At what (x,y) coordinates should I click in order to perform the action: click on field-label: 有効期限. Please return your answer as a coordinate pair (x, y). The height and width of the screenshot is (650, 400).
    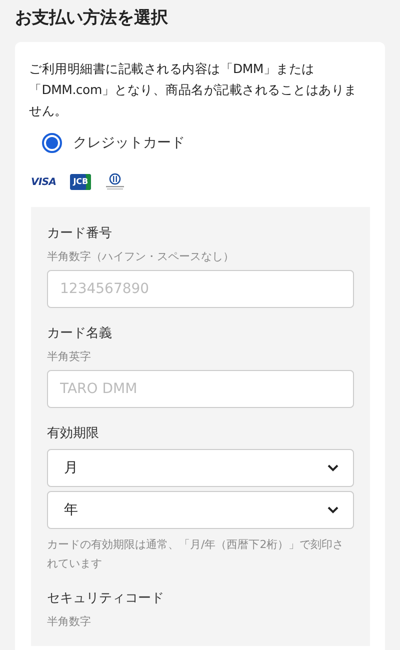
    Looking at the image, I should click on (73, 433).